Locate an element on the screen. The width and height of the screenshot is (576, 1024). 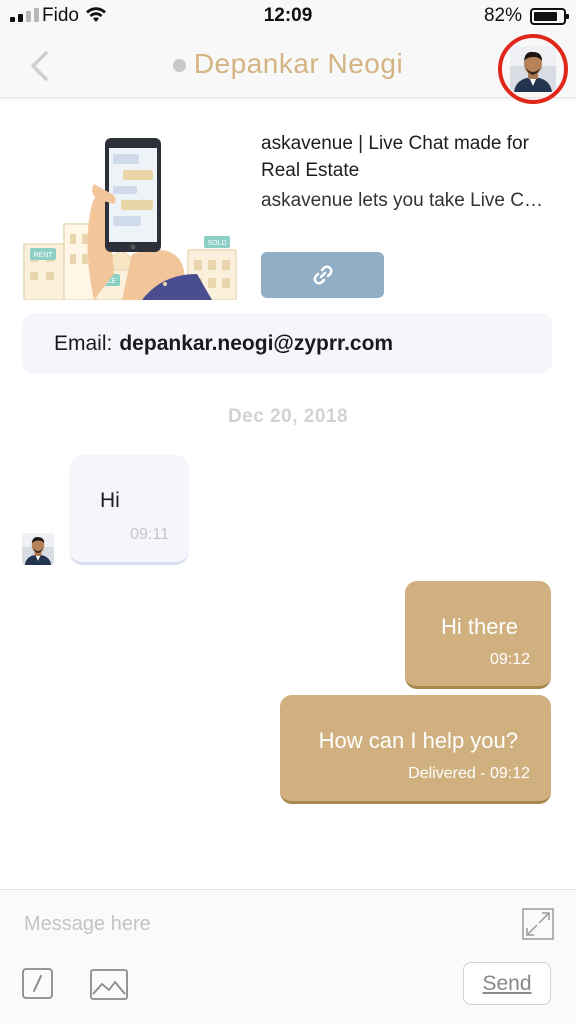
message-time: 09:12 is located at coordinates (509, 659).